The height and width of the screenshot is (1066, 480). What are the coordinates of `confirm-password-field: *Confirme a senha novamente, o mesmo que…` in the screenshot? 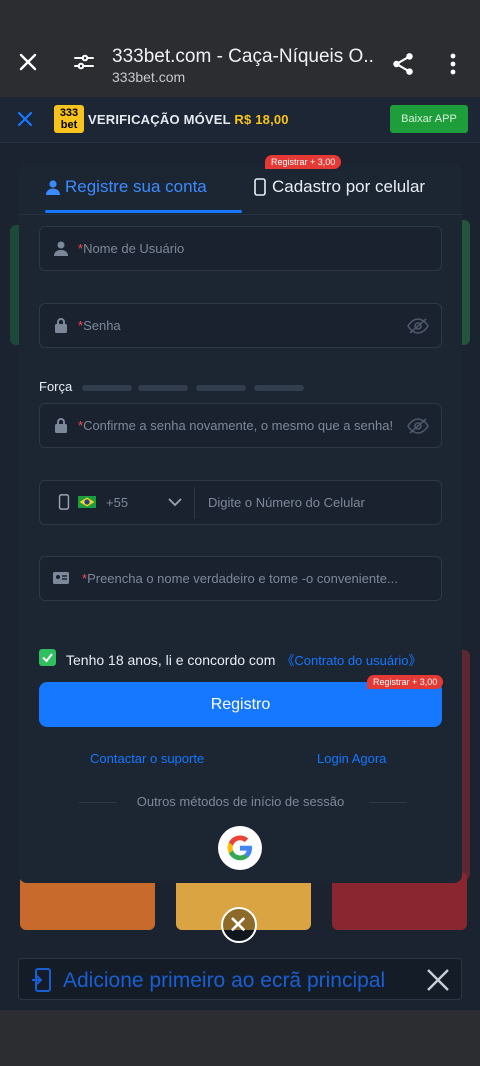 It's located at (240, 425).